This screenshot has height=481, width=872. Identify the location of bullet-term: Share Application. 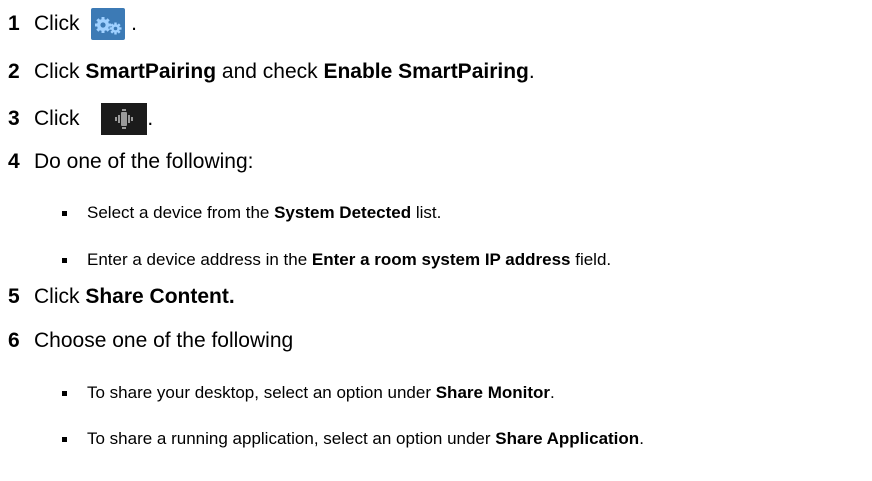
(567, 438).